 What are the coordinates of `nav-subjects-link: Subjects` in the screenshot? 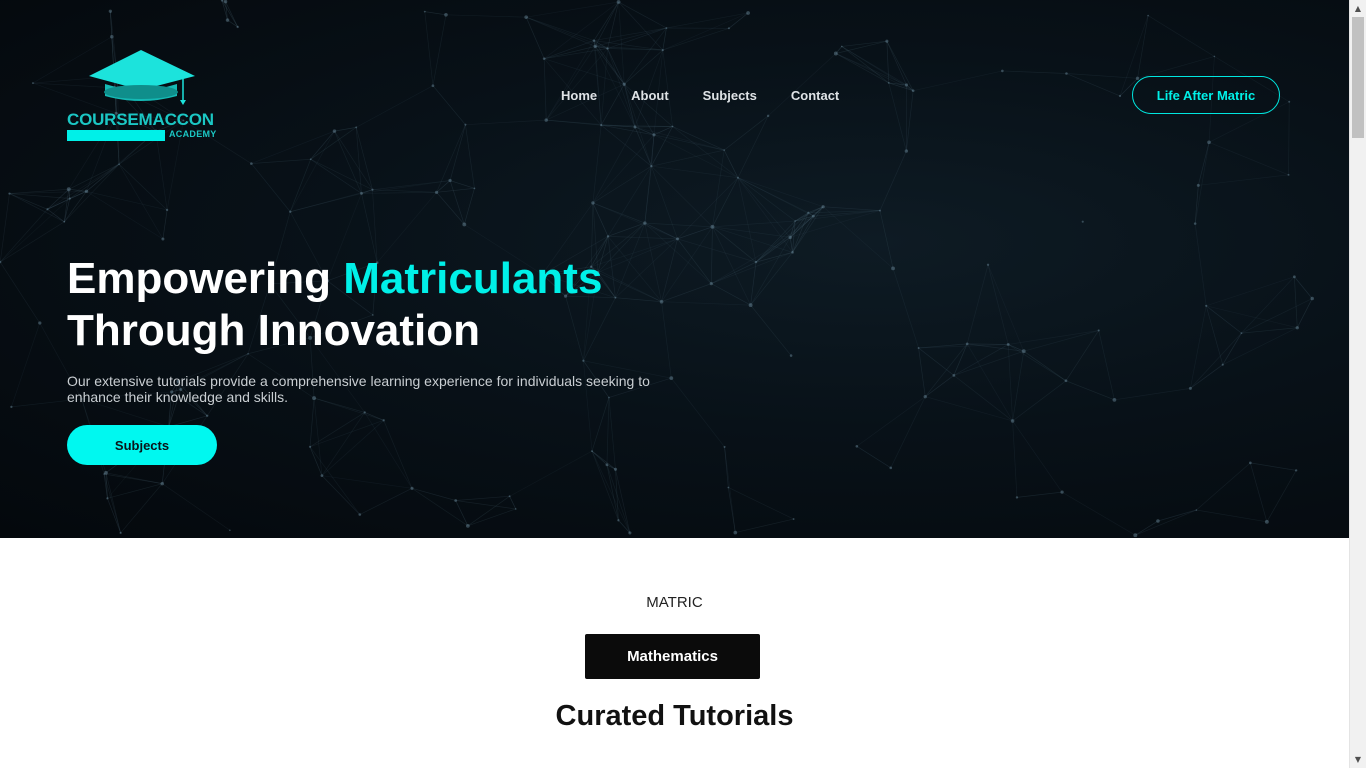 It's located at (730, 95).